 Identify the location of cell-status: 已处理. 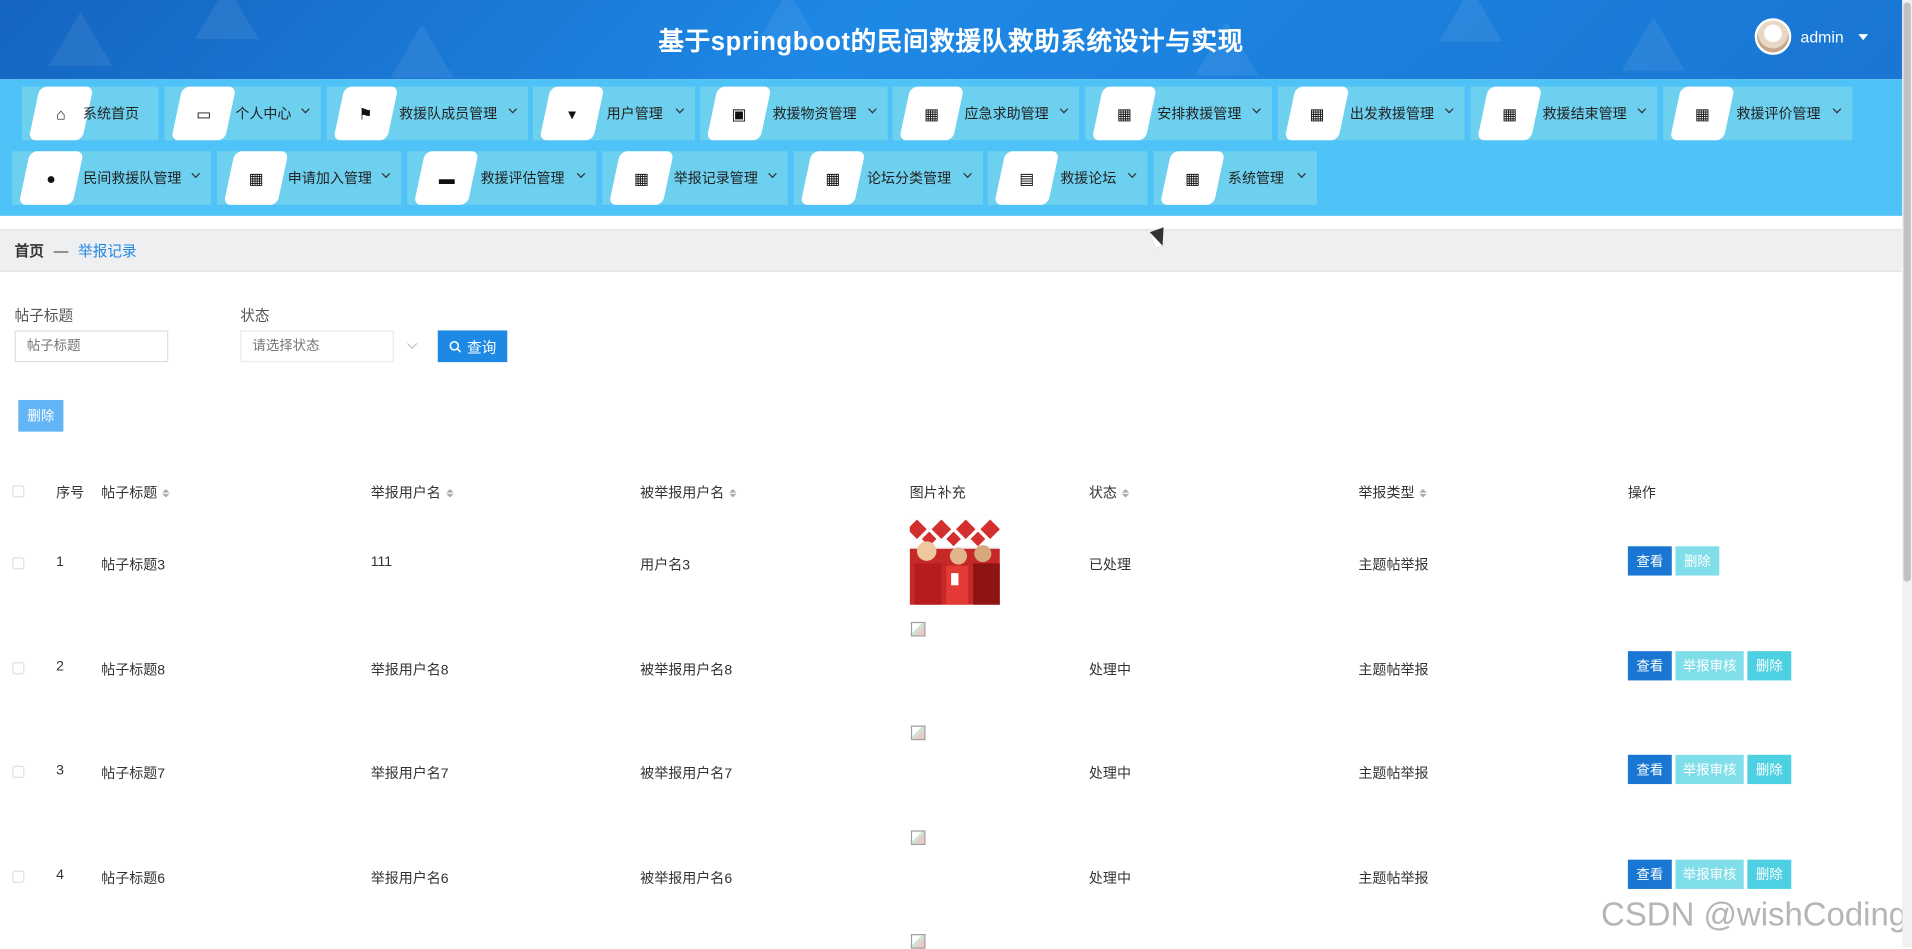
(1109, 566).